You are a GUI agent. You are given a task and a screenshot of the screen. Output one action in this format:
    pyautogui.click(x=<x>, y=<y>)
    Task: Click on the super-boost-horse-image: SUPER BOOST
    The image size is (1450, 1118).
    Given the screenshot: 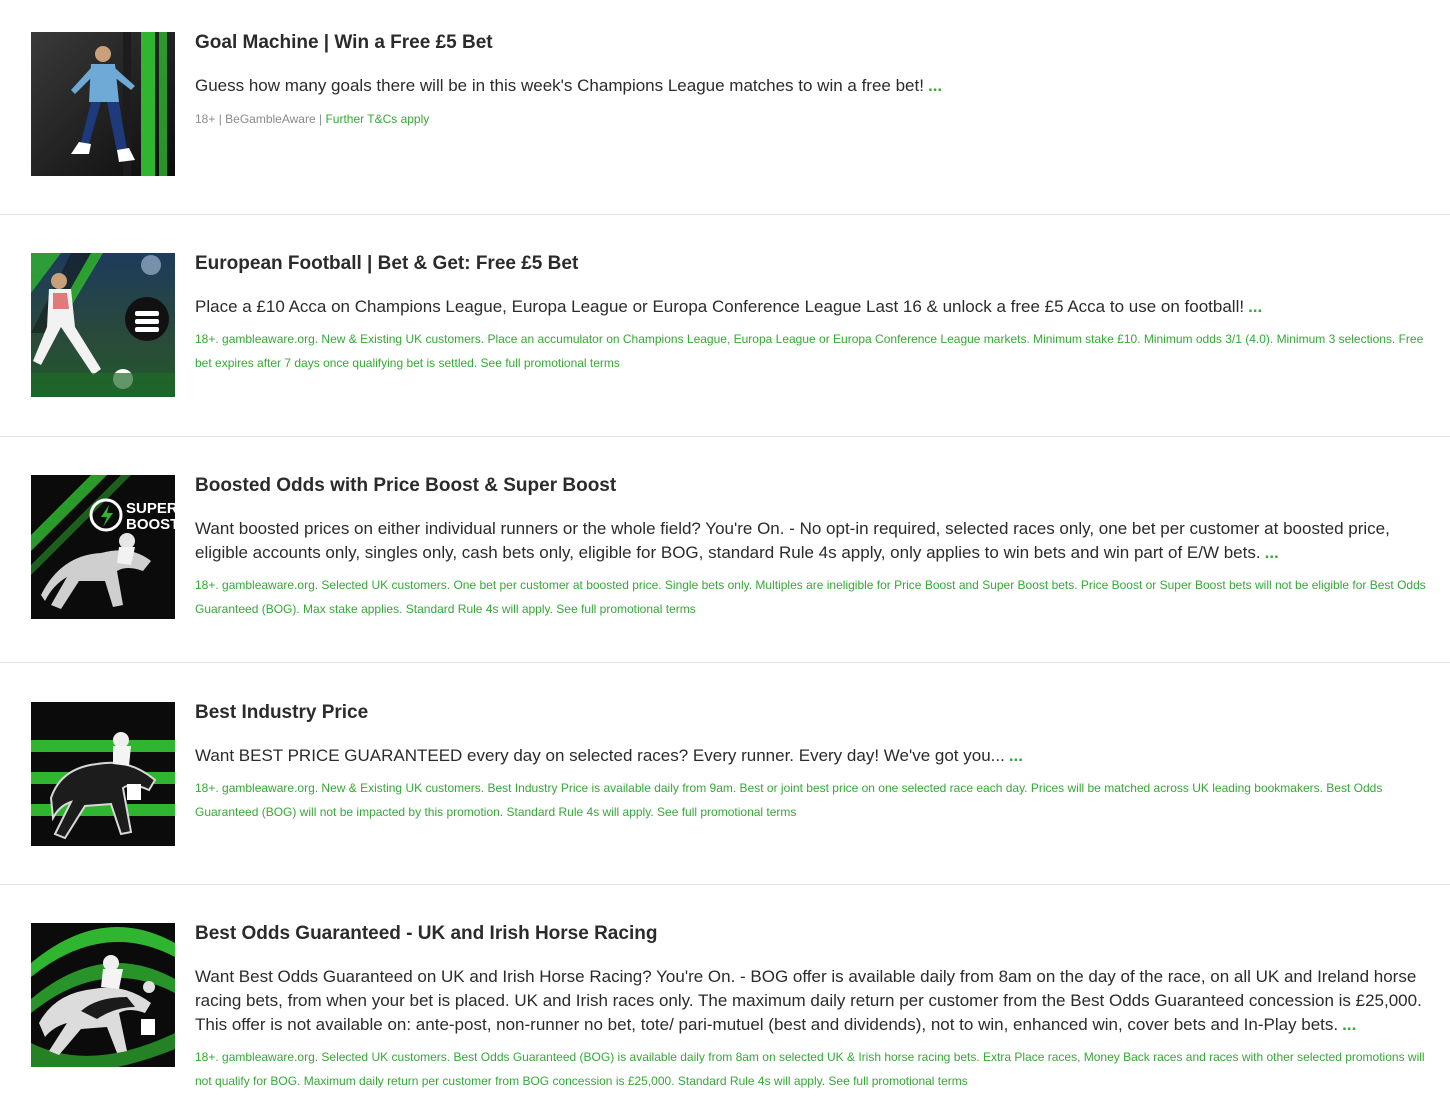 What is the action you would take?
    pyautogui.click(x=103, y=547)
    